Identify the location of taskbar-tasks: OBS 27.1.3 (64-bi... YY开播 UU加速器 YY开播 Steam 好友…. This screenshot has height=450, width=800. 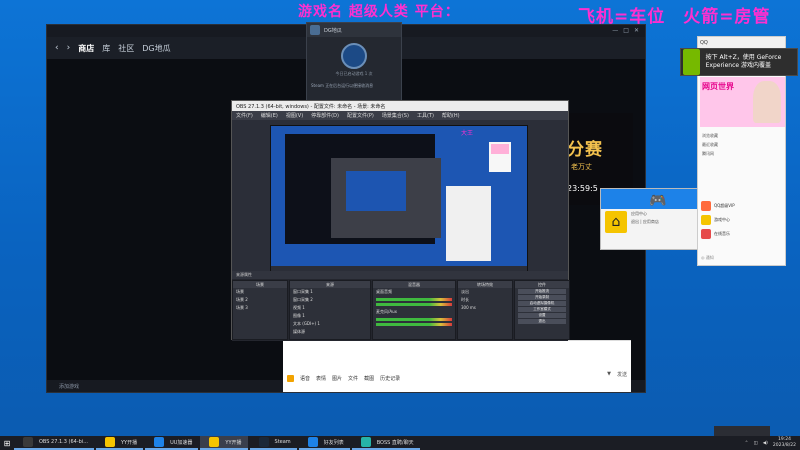
(218, 443).